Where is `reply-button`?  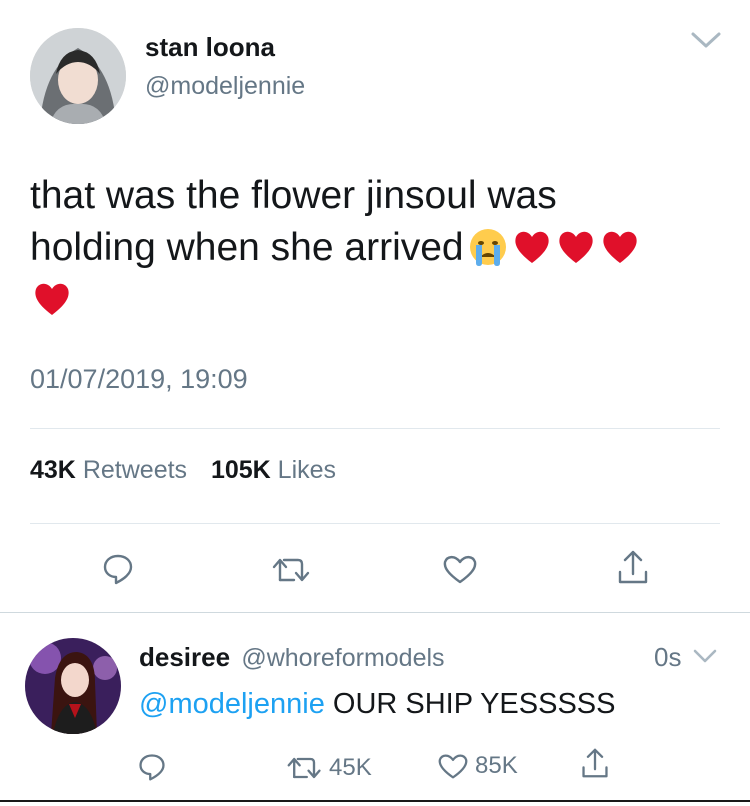 reply-button is located at coordinates (118, 569).